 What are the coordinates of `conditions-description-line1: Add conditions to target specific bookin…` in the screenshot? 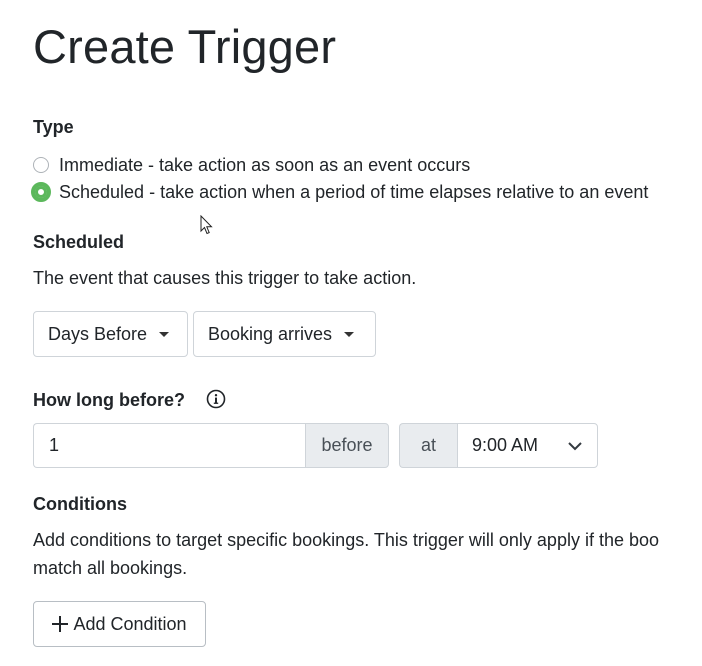 It's located at (346, 540).